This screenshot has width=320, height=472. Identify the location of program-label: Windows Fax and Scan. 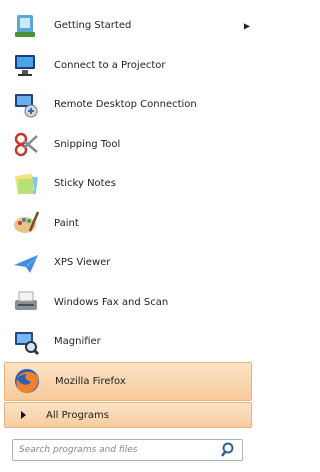
(111, 302).